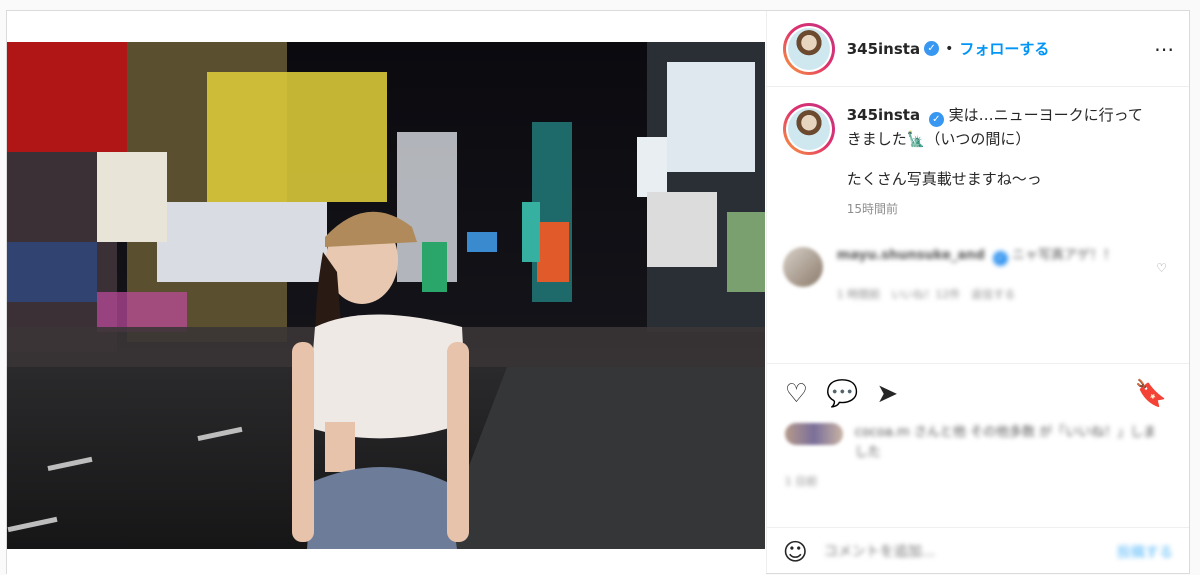 This screenshot has height=575, width=1200. What do you see at coordinates (887, 394) in the screenshot?
I see `share-icon: ➤` at bounding box center [887, 394].